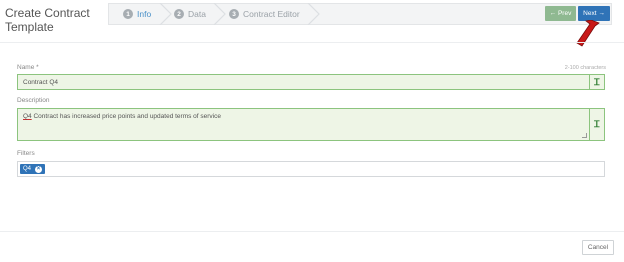 The width and height of the screenshot is (624, 262). I want to click on resize-handle-icon, so click(584, 135).